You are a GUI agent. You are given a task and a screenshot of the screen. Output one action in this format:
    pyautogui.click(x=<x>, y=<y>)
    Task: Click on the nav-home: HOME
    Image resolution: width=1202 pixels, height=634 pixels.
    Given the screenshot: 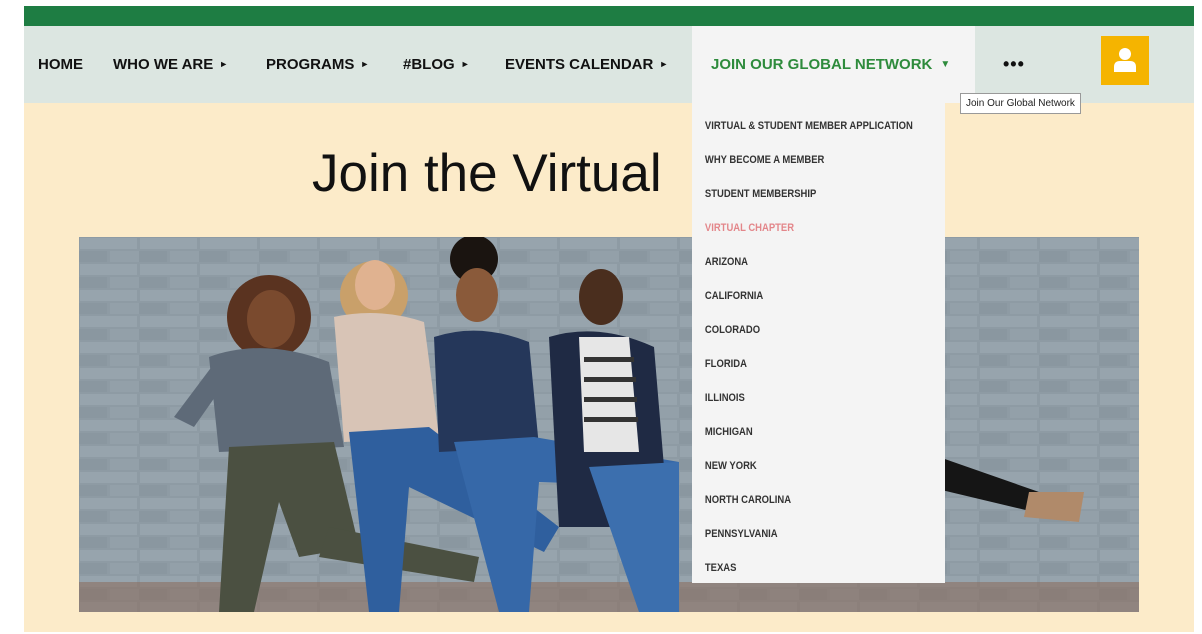 What is the action you would take?
    pyautogui.click(x=60, y=64)
    